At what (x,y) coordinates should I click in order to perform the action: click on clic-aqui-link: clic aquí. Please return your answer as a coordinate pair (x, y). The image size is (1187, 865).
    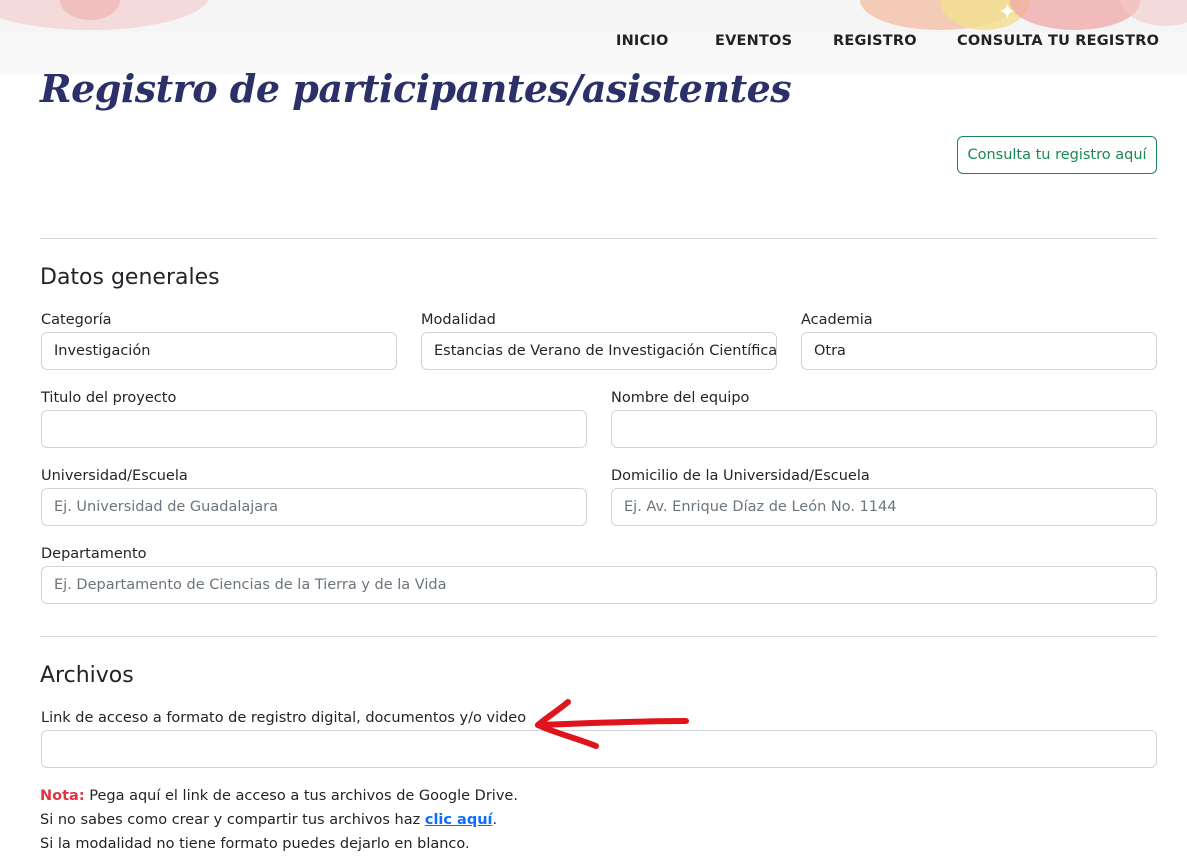
    Looking at the image, I should click on (459, 820).